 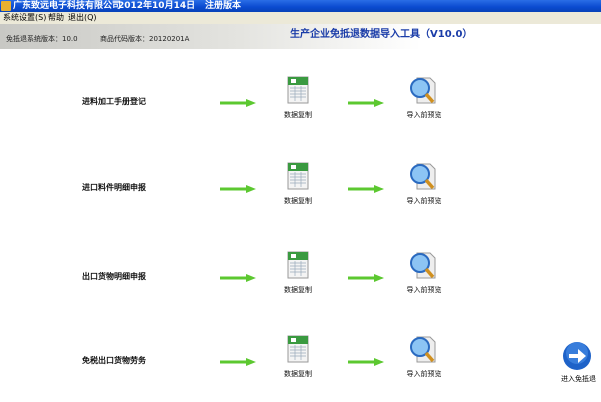 I want to click on enter-button-label: 进入免抵退, so click(x=578, y=379).